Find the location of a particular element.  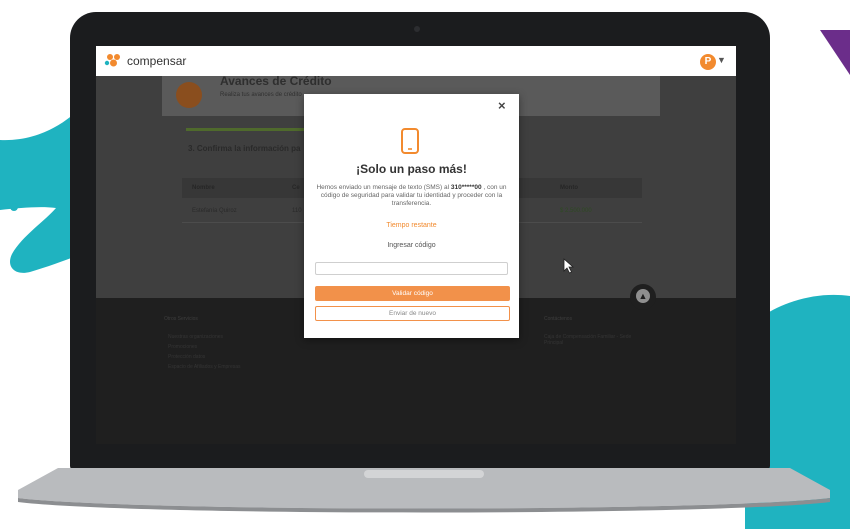

footer-link: Espacio de Afiliados y Empresas is located at coordinates (204, 367).